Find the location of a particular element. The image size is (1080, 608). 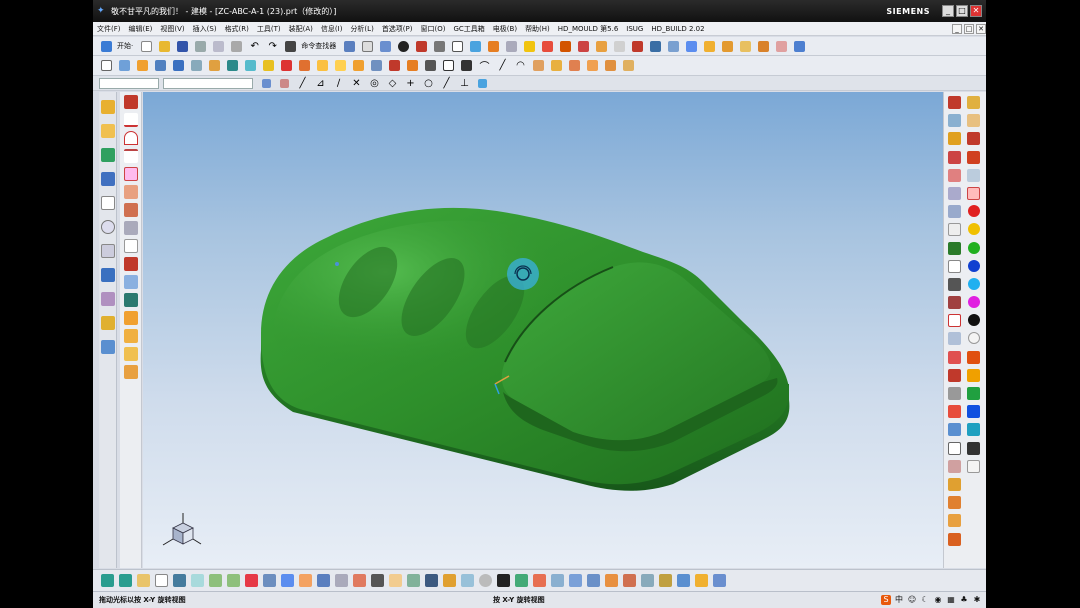

paste-icon is located at coordinates (236, 46).